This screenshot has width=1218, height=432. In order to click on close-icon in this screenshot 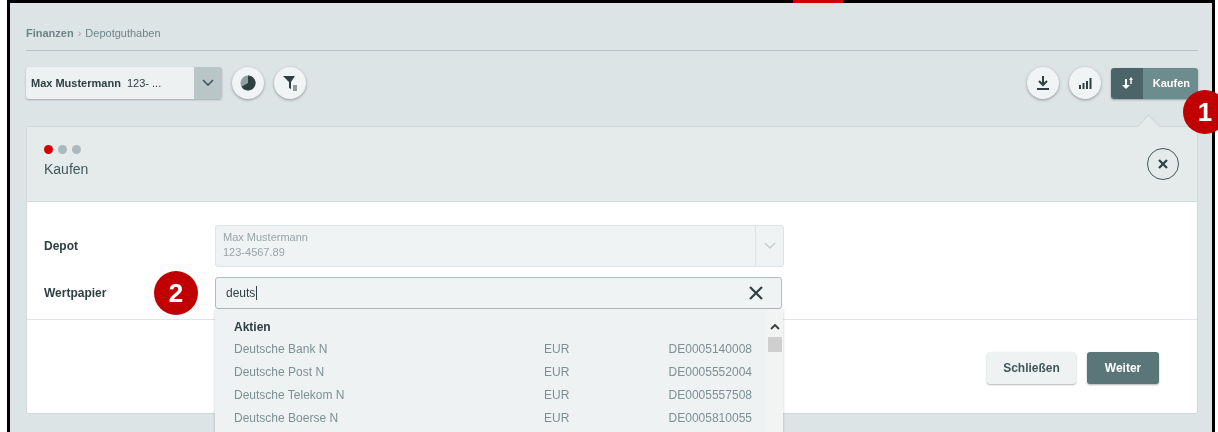, I will do `click(1163, 164)`.